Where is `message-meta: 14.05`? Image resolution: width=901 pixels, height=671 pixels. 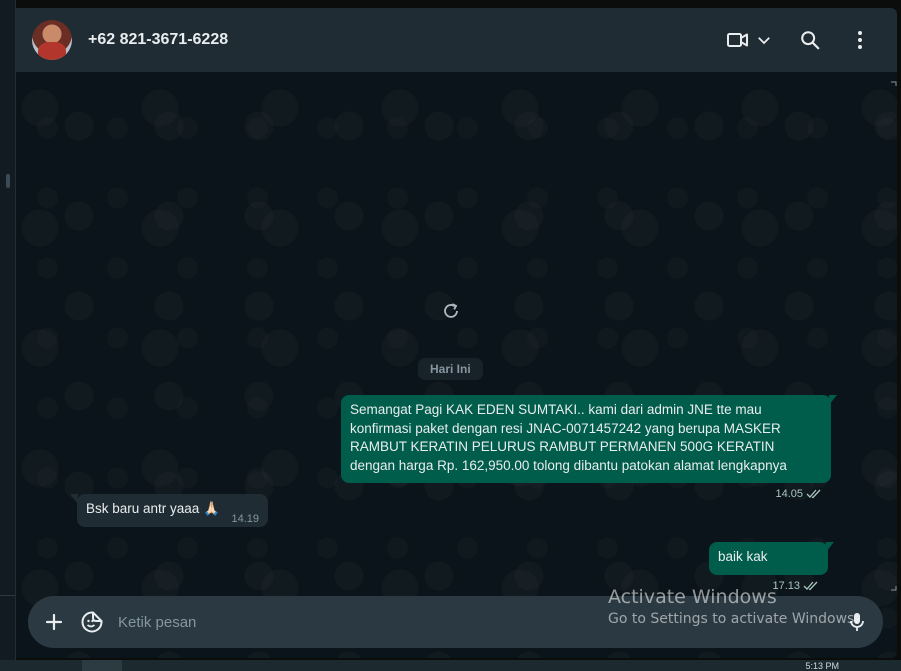
message-meta: 14.05 is located at coordinates (798, 494).